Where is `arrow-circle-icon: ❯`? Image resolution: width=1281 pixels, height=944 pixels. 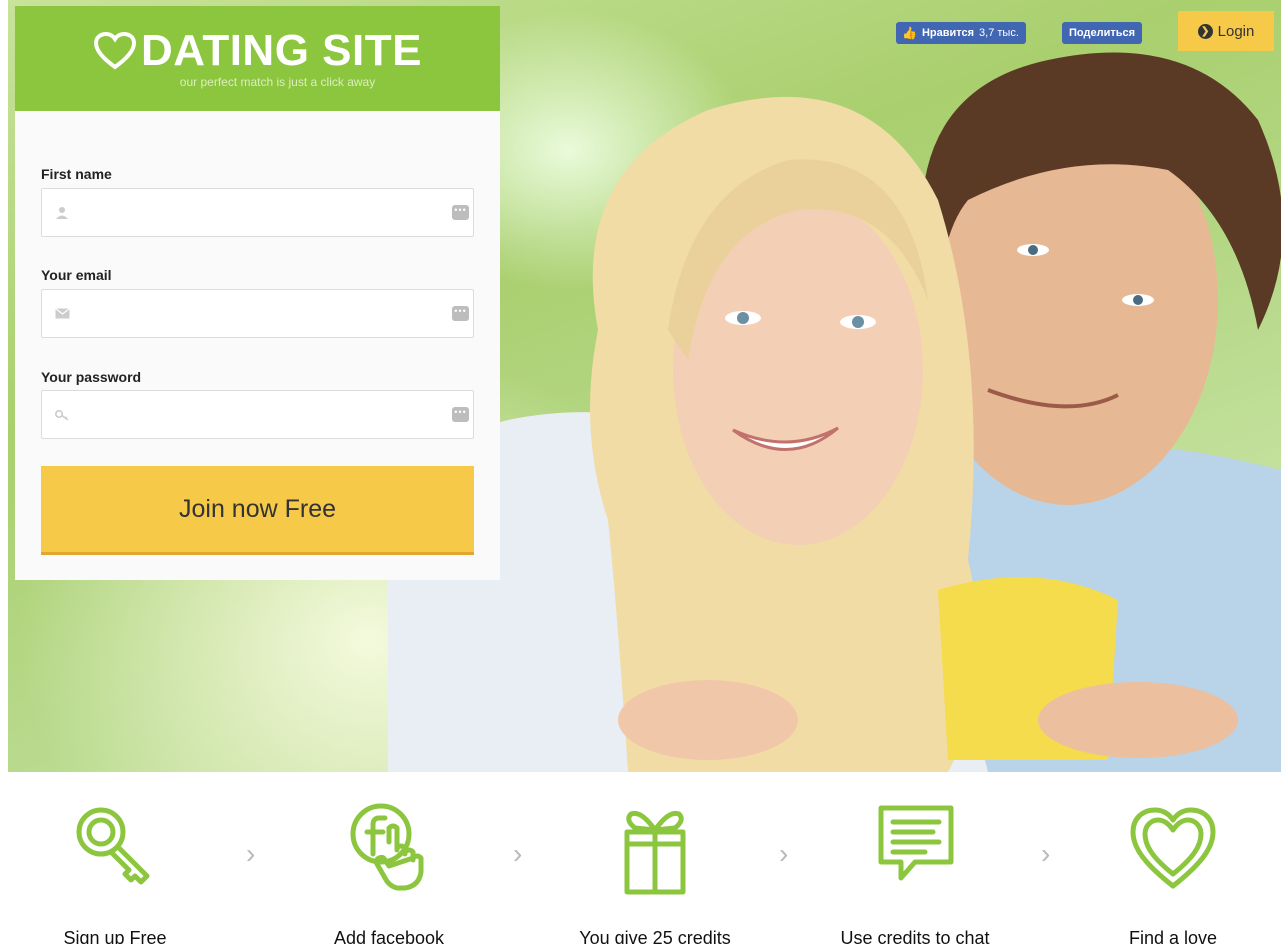 arrow-circle-icon: ❯ is located at coordinates (1205, 31).